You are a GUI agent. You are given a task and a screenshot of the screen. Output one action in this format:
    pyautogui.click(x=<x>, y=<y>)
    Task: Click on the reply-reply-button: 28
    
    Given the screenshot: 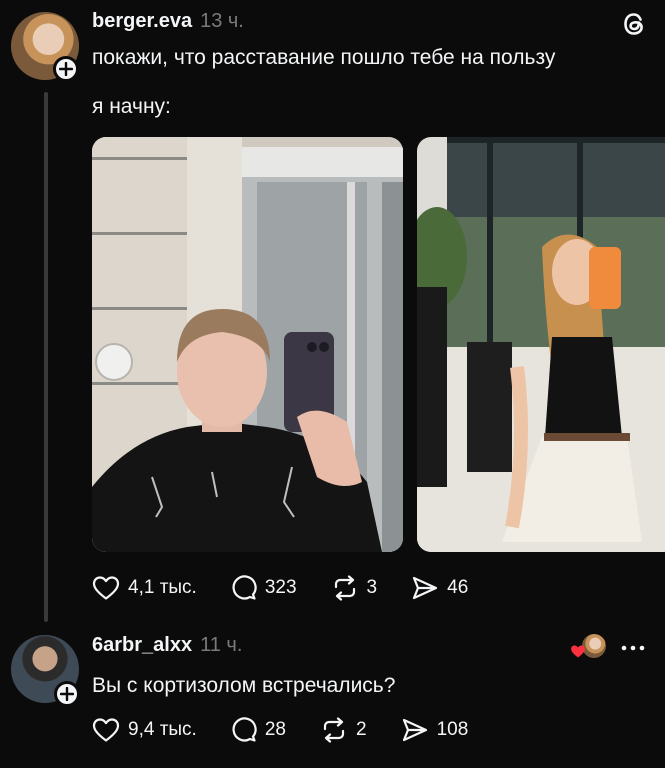 What is the action you would take?
    pyautogui.click(x=258, y=730)
    